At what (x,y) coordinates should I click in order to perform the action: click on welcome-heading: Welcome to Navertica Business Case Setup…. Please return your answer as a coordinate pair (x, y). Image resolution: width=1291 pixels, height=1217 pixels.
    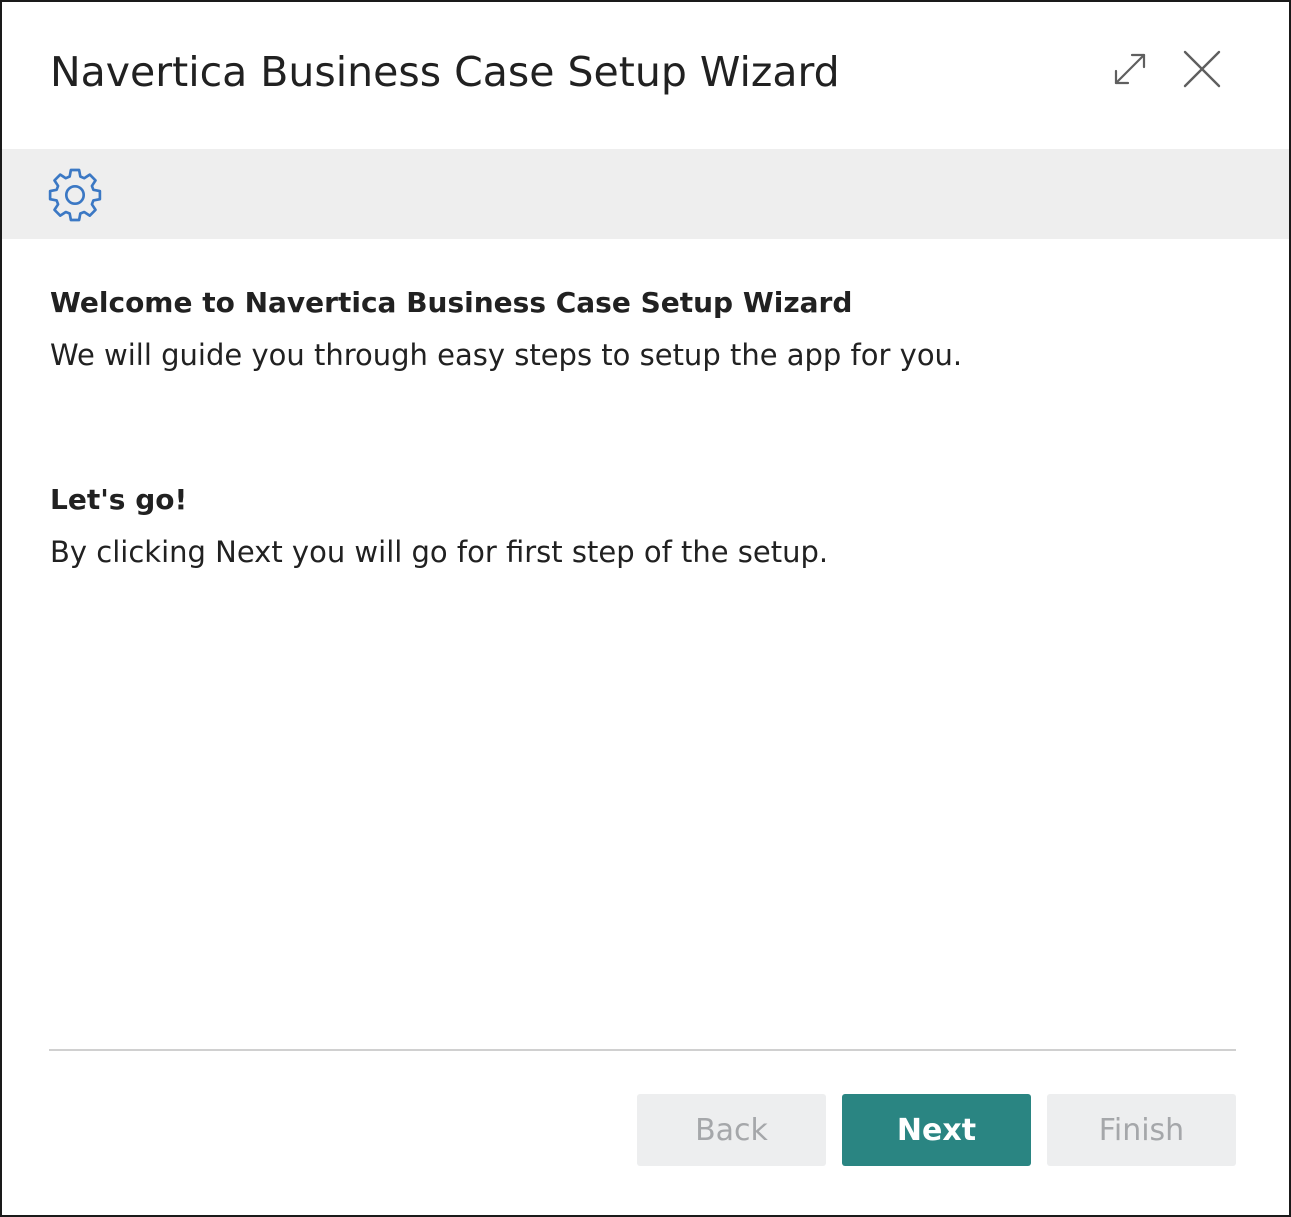
    Looking at the image, I should click on (451, 302).